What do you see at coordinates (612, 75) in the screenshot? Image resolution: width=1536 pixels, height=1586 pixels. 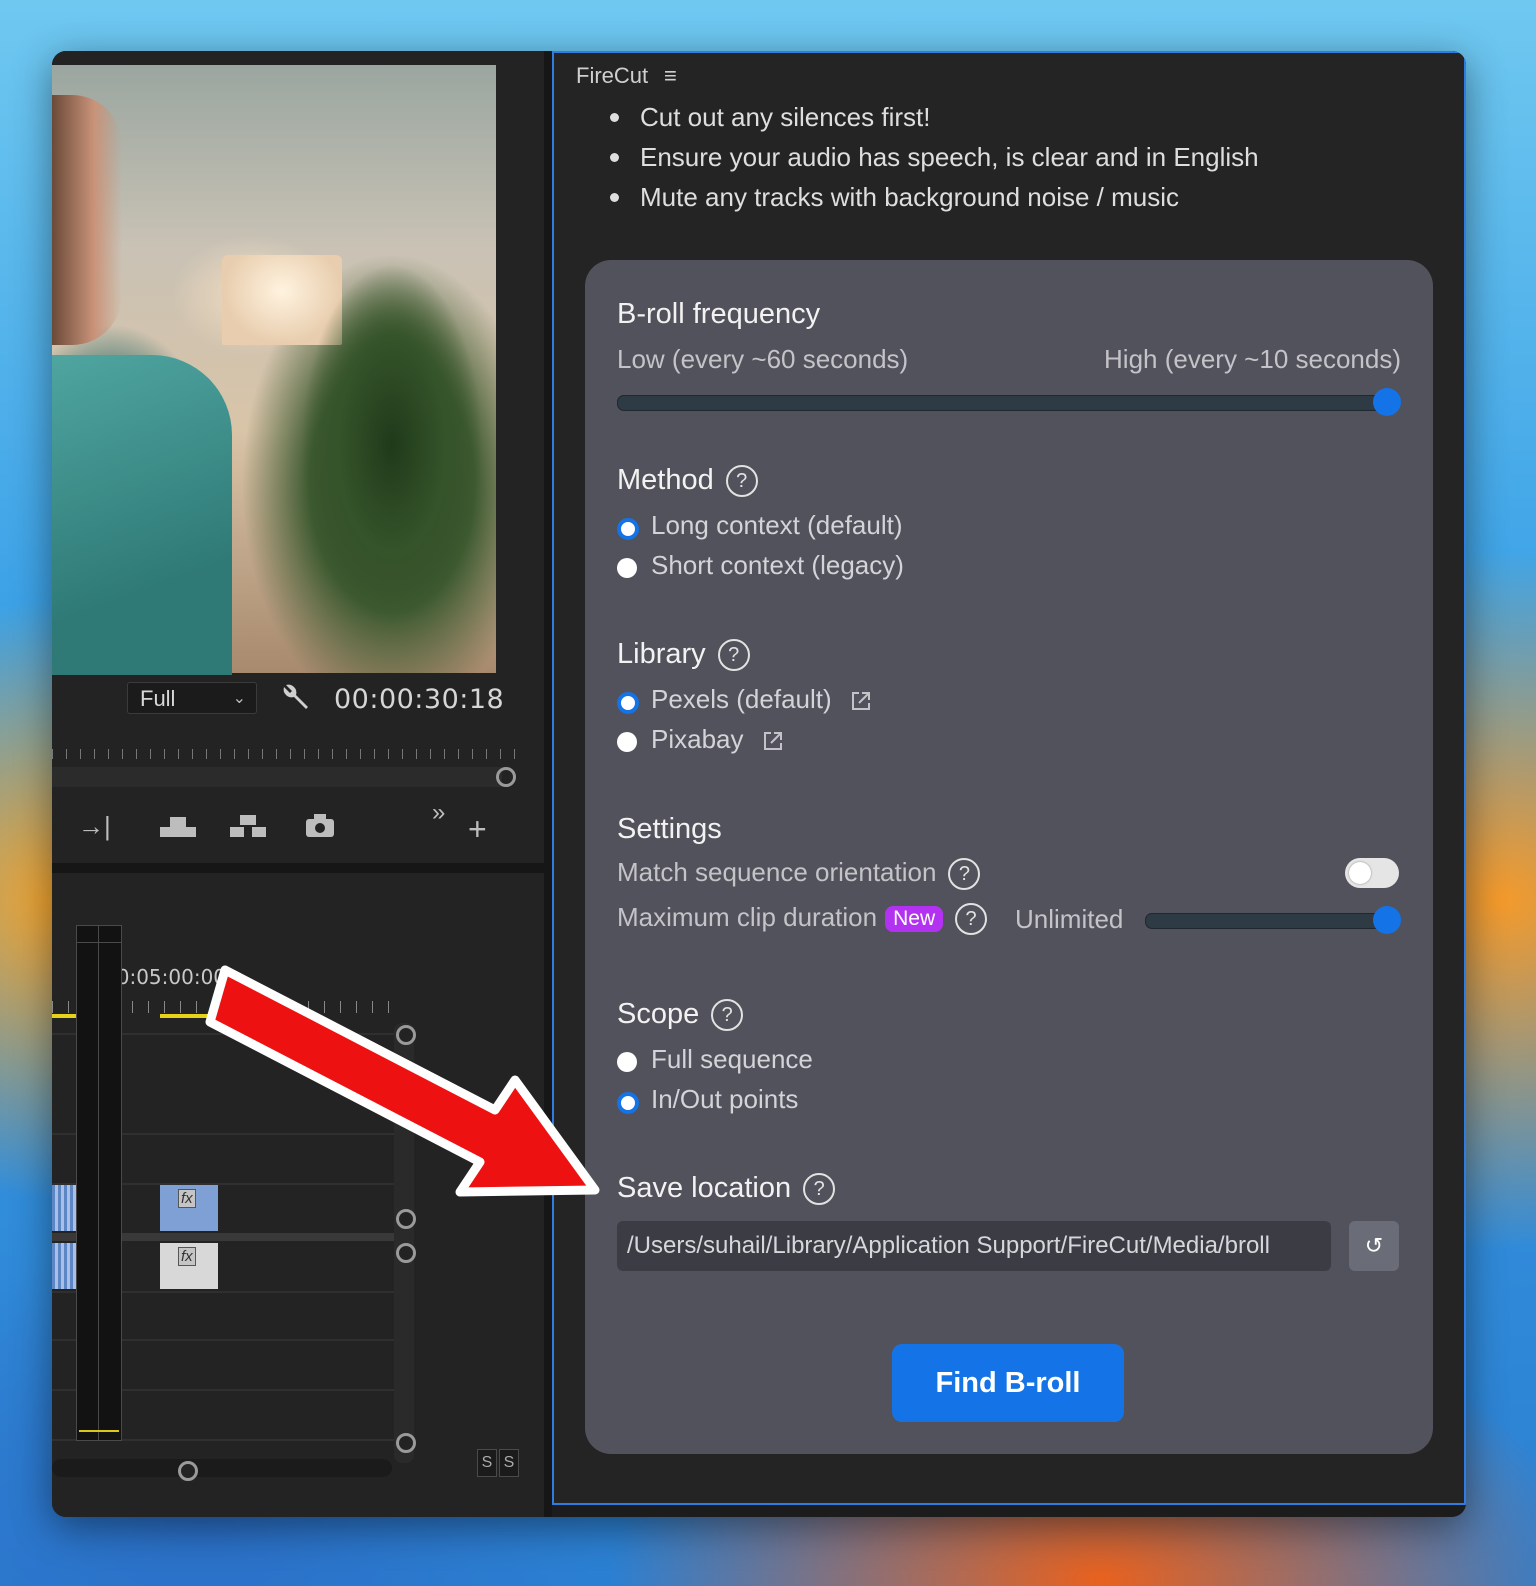 I see `panel-title: FireCut` at bounding box center [612, 75].